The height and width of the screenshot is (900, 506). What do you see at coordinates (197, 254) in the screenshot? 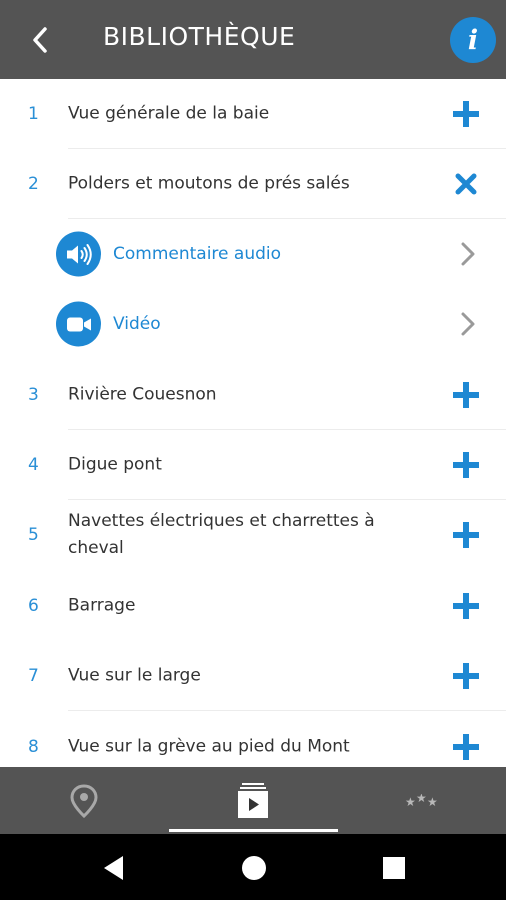
I see `media-label: Commentaire audio` at bounding box center [197, 254].